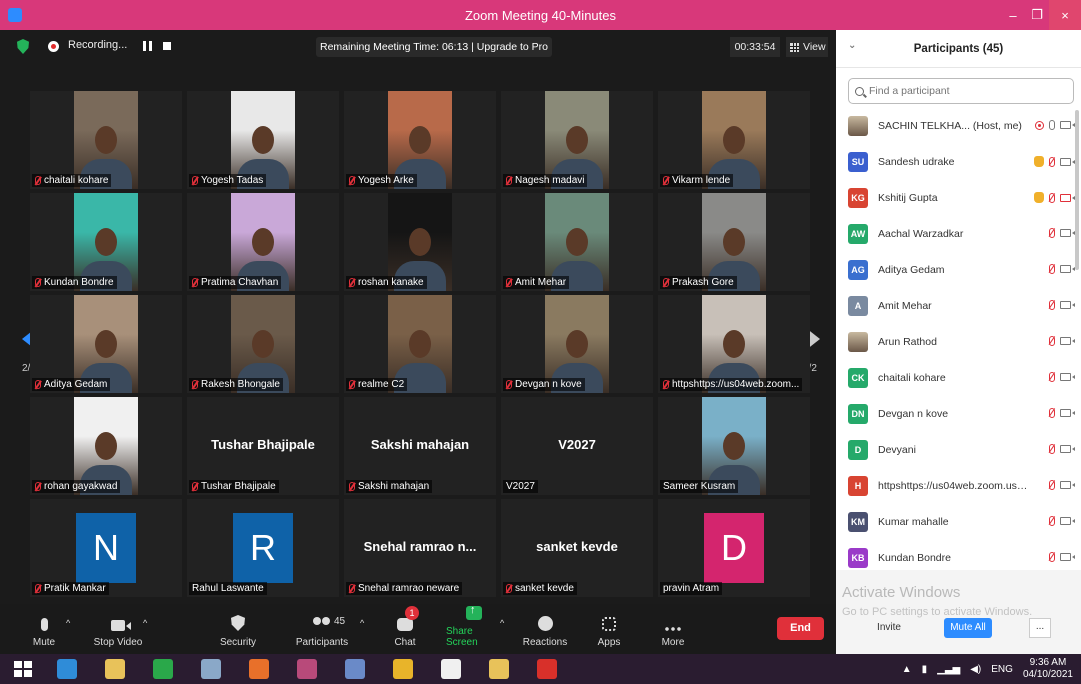 The width and height of the screenshot is (1081, 684). Describe the element at coordinates (72, 180) in the screenshot. I see `participant-nametag: chaitali kohare` at that location.